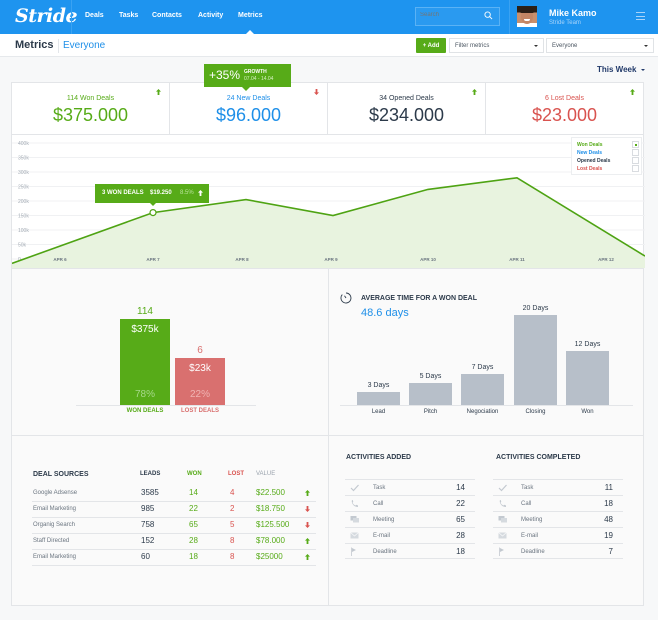 The height and width of the screenshot is (620, 658). Describe the element at coordinates (410, 551) in the screenshot. I see `activity-row: Deadline 18` at that location.